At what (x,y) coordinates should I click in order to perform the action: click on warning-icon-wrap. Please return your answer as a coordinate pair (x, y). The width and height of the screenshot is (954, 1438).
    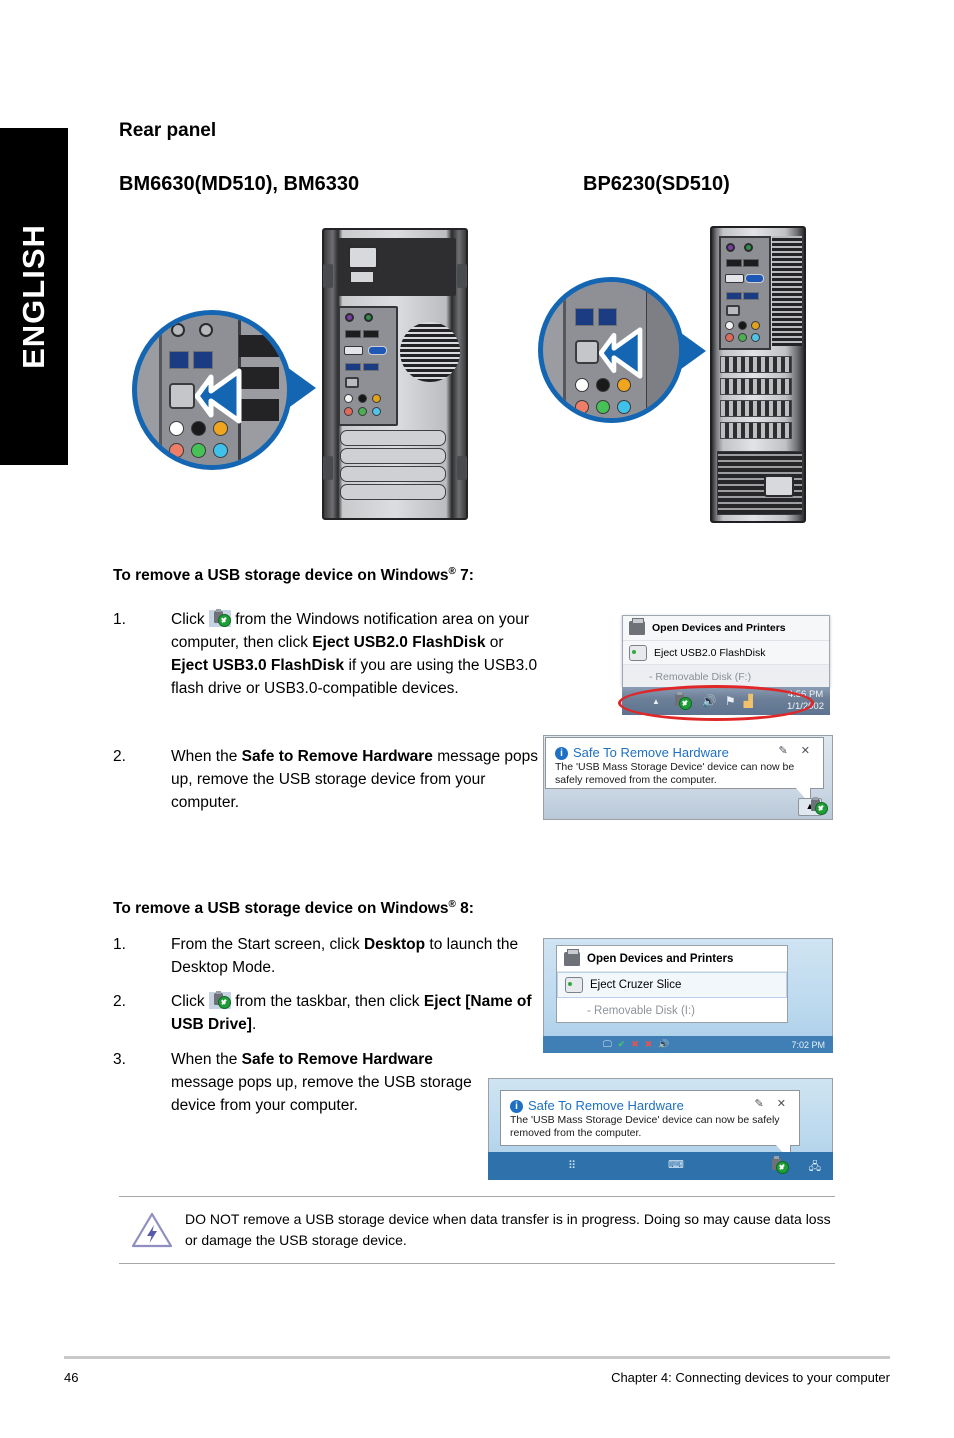
    Looking at the image, I should click on (152, 1230).